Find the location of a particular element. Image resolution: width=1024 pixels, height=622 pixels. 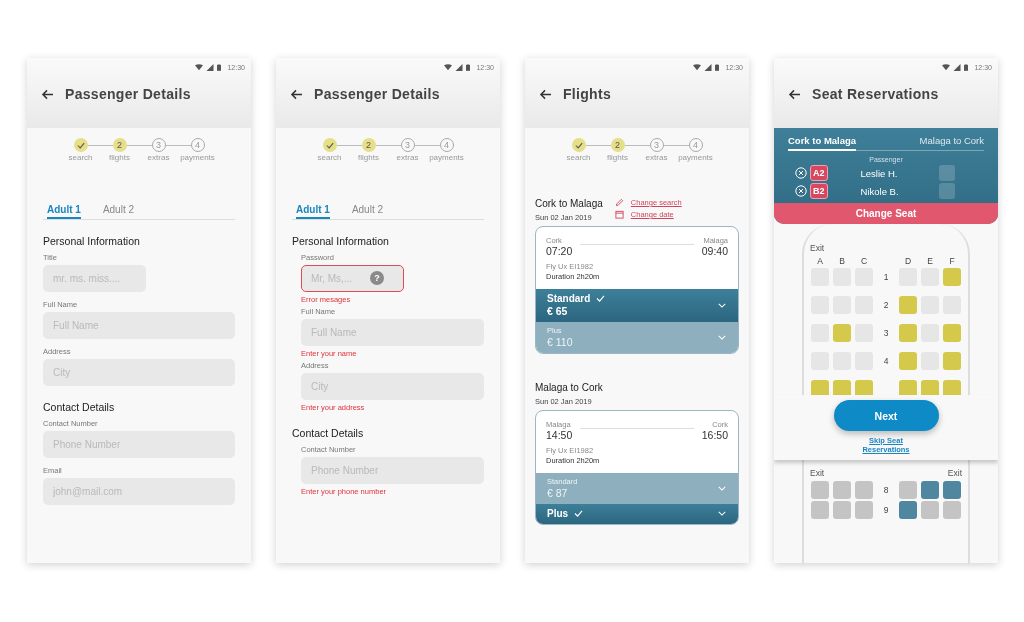

row-number: 2 is located at coordinates (886, 305).